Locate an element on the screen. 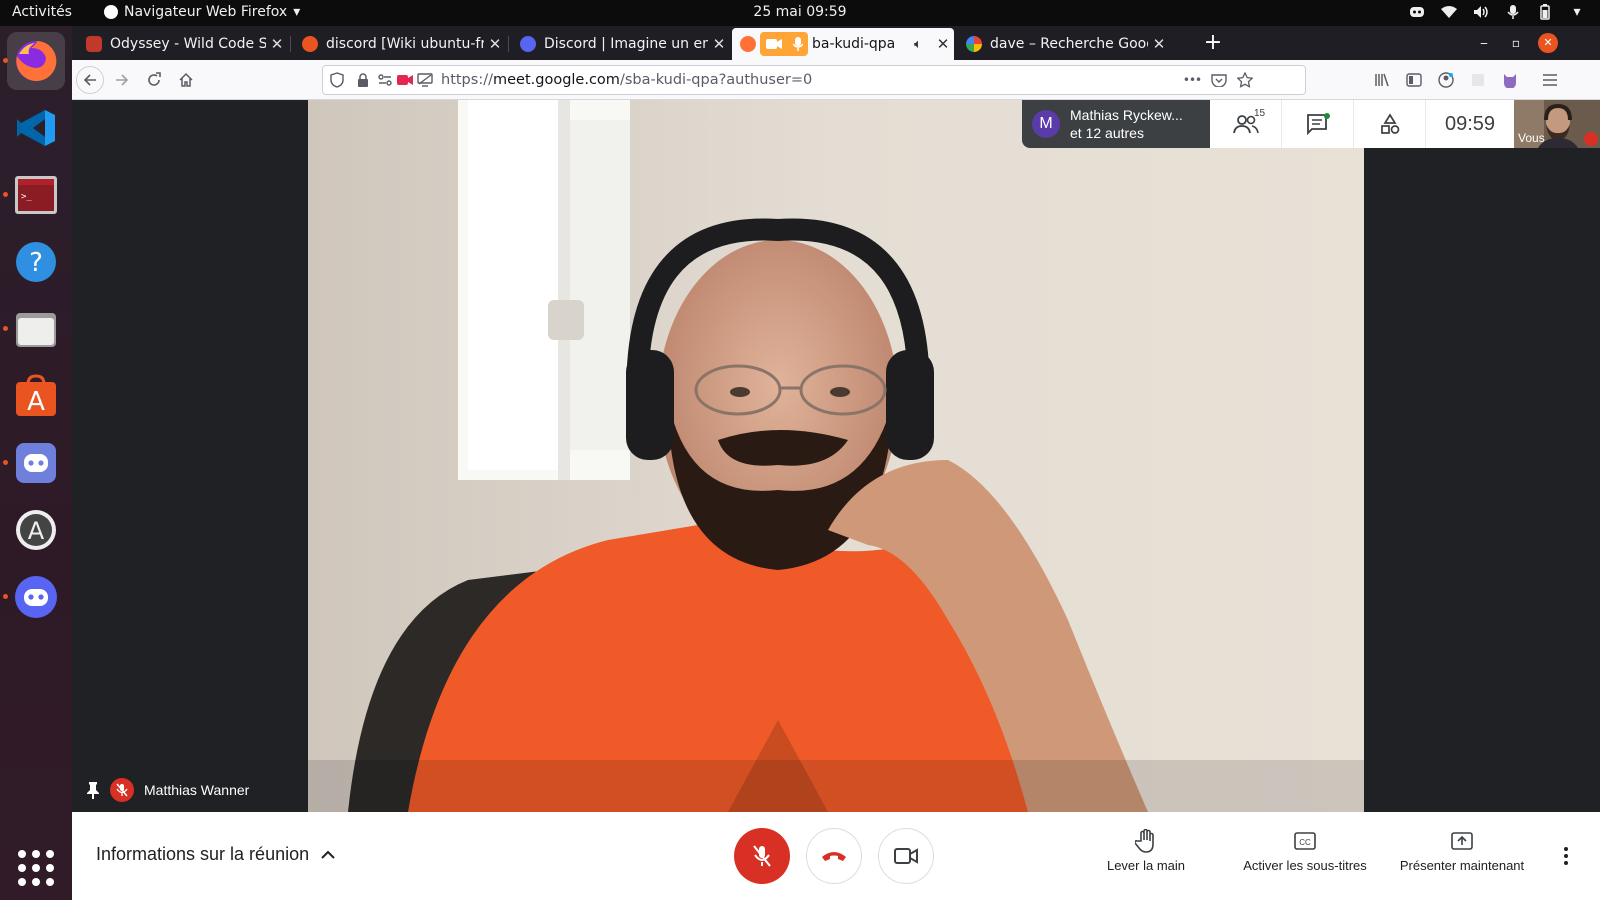 This screenshot has width=1600, height=900. participants-line-2: et 12 autres is located at coordinates (1107, 133).